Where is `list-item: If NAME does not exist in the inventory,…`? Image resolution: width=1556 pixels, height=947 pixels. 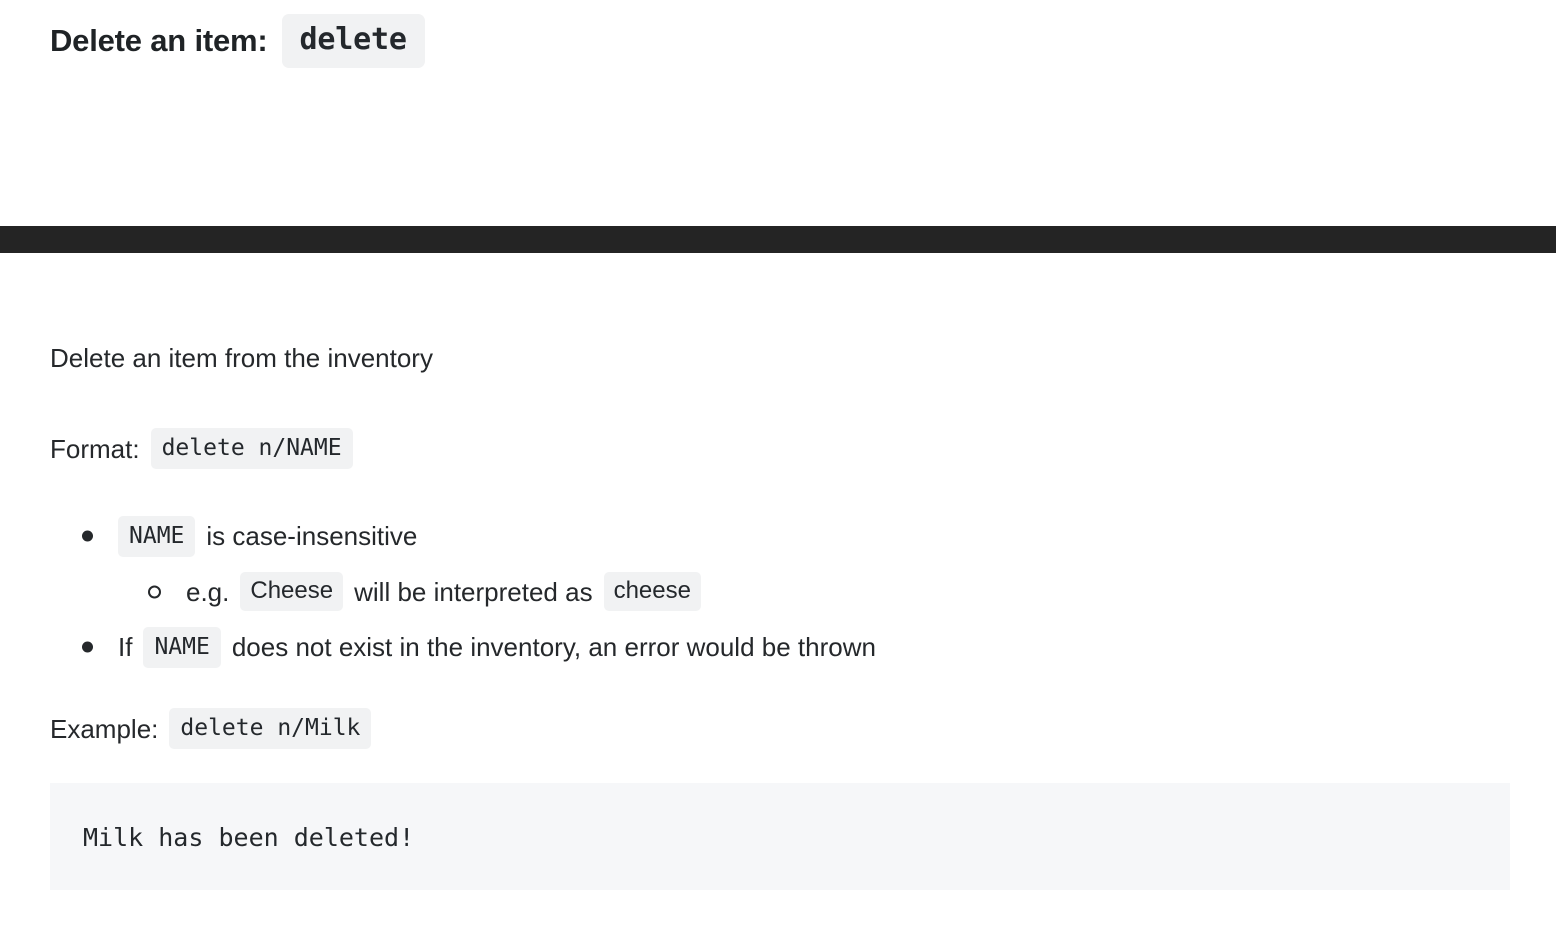 list-item: If NAME does not exist in the inventory,… is located at coordinates (750, 647).